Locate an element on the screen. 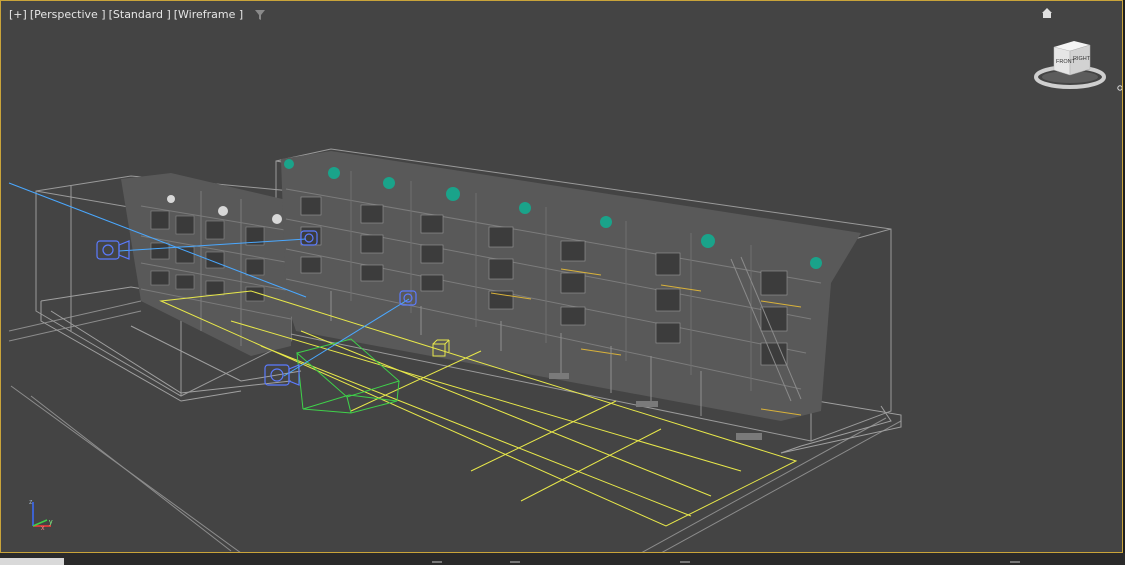 The height and width of the screenshot is (565, 1125). viewport-shading-menu: [Standard ] is located at coordinates (140, 14).